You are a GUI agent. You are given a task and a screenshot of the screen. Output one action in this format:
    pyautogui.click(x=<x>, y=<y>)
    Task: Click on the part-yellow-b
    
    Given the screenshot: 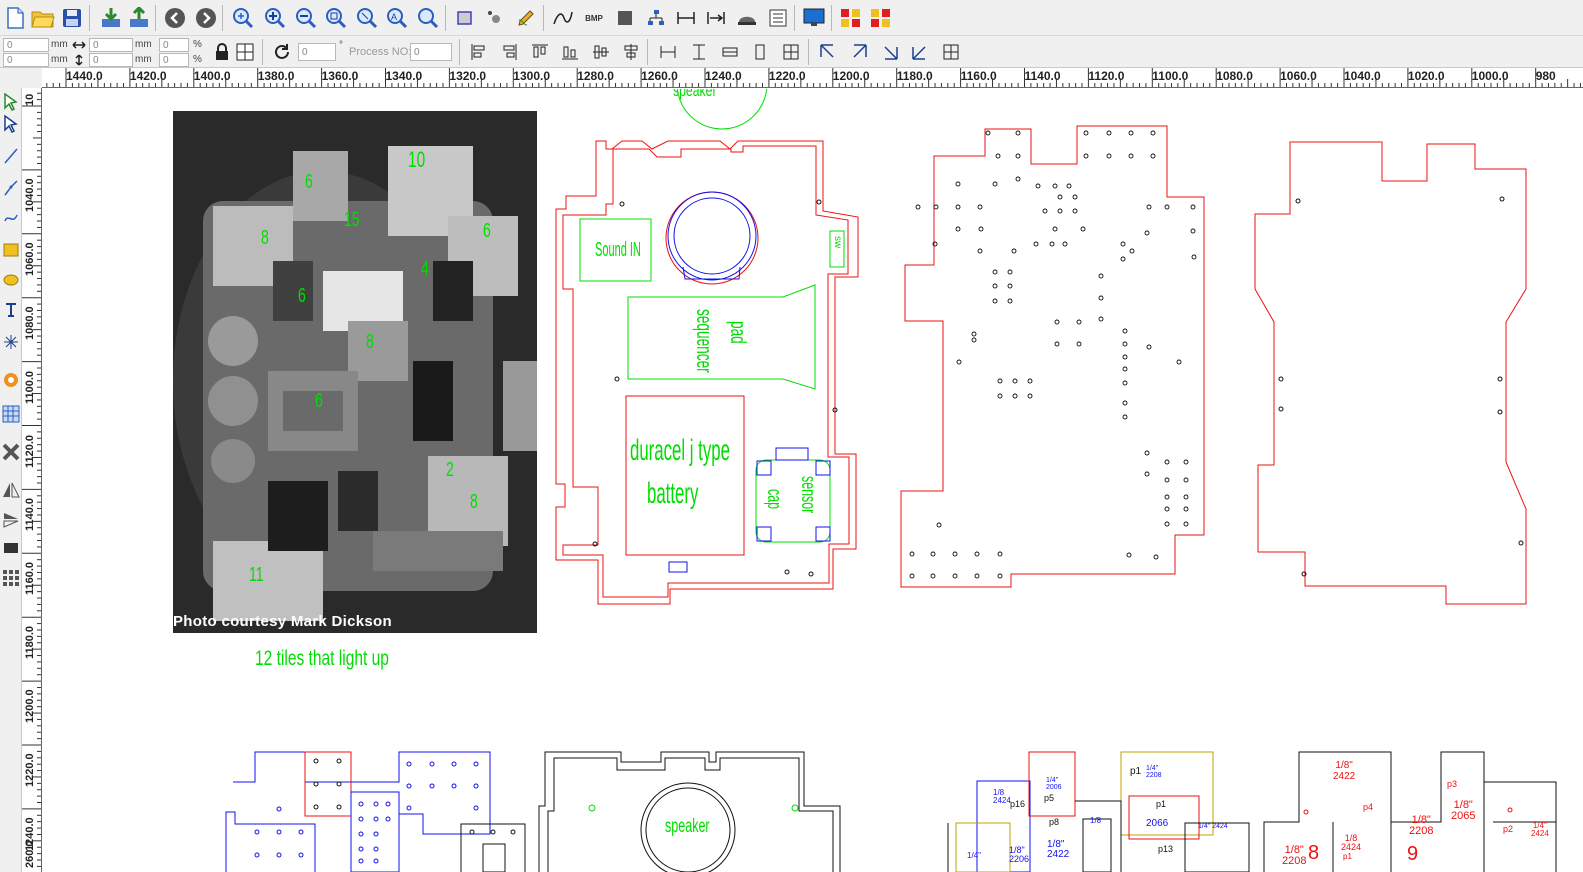 What is the action you would take?
    pyautogui.click(x=983, y=847)
    